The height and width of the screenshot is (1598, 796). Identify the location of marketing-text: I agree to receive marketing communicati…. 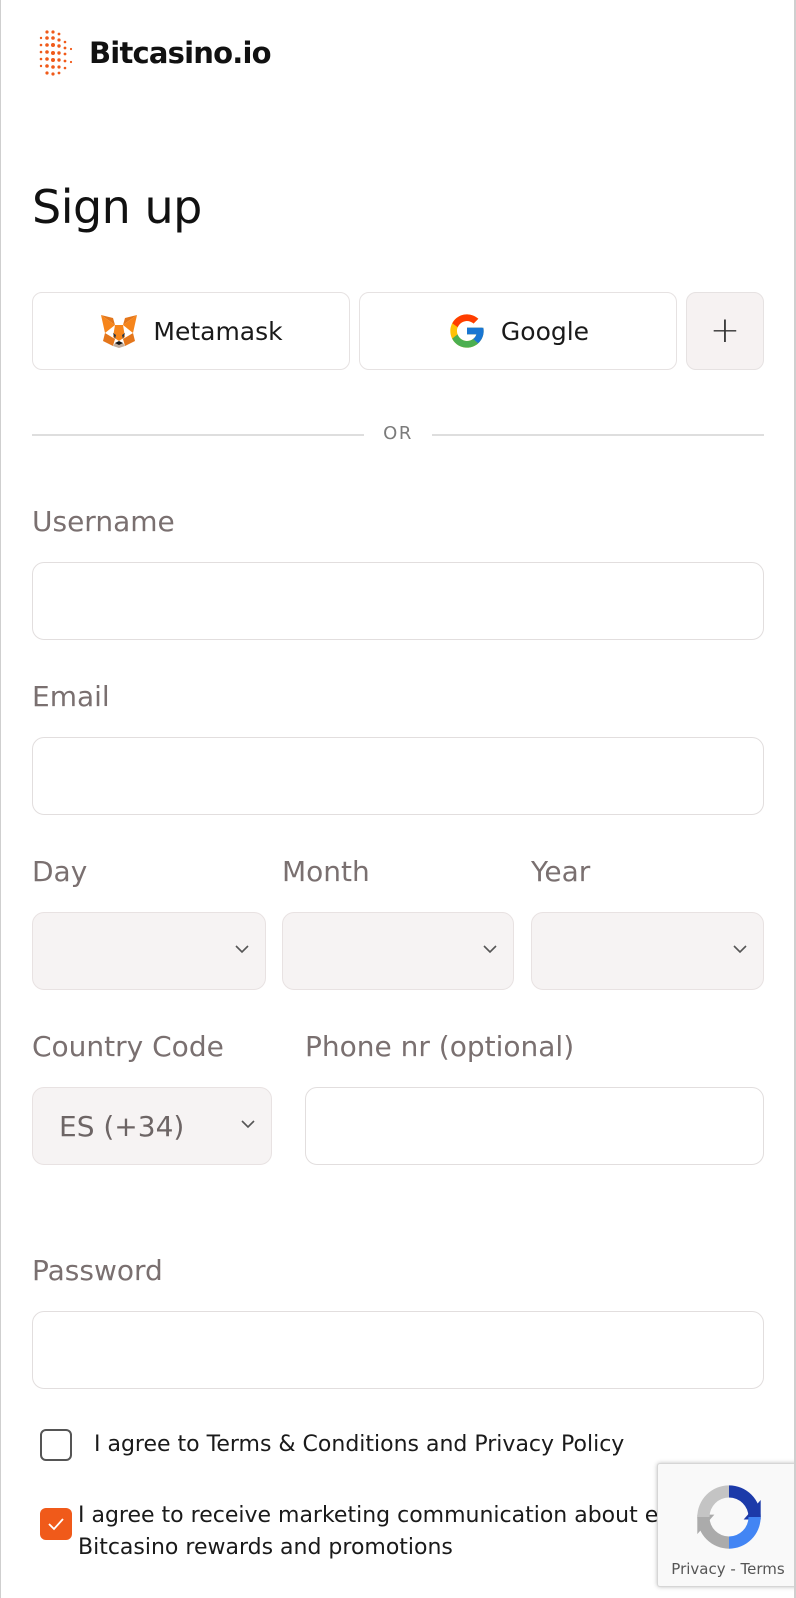
(368, 1532).